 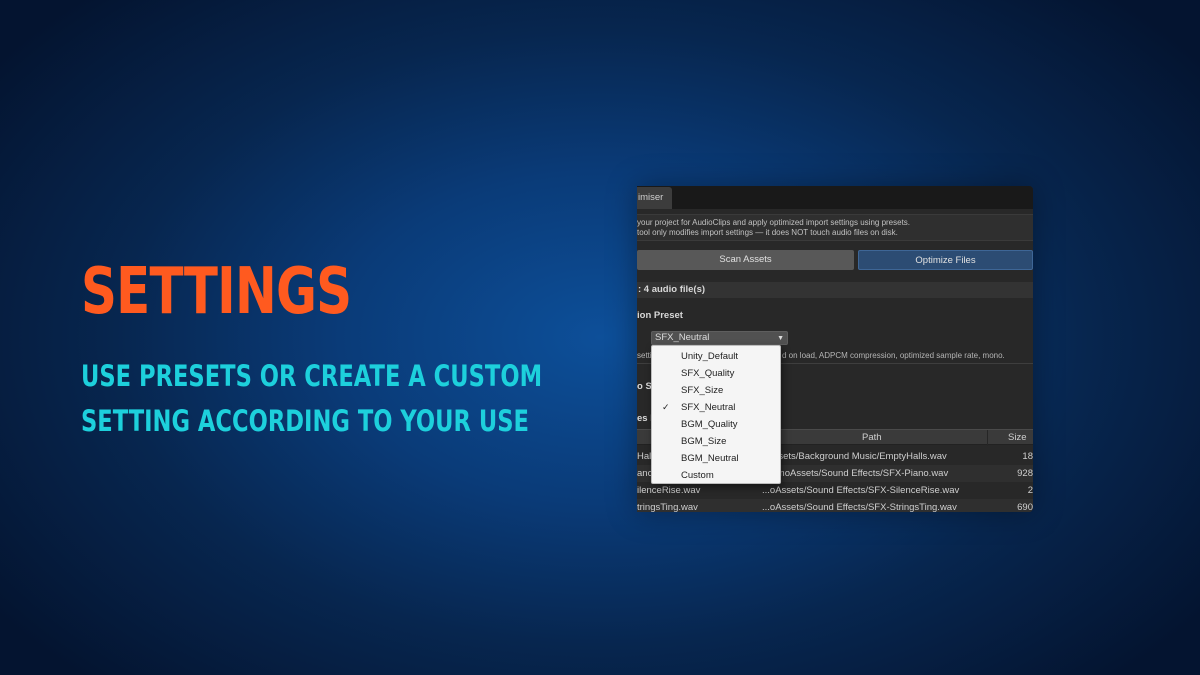 I want to click on row-size: 2, so click(x=1030, y=490).